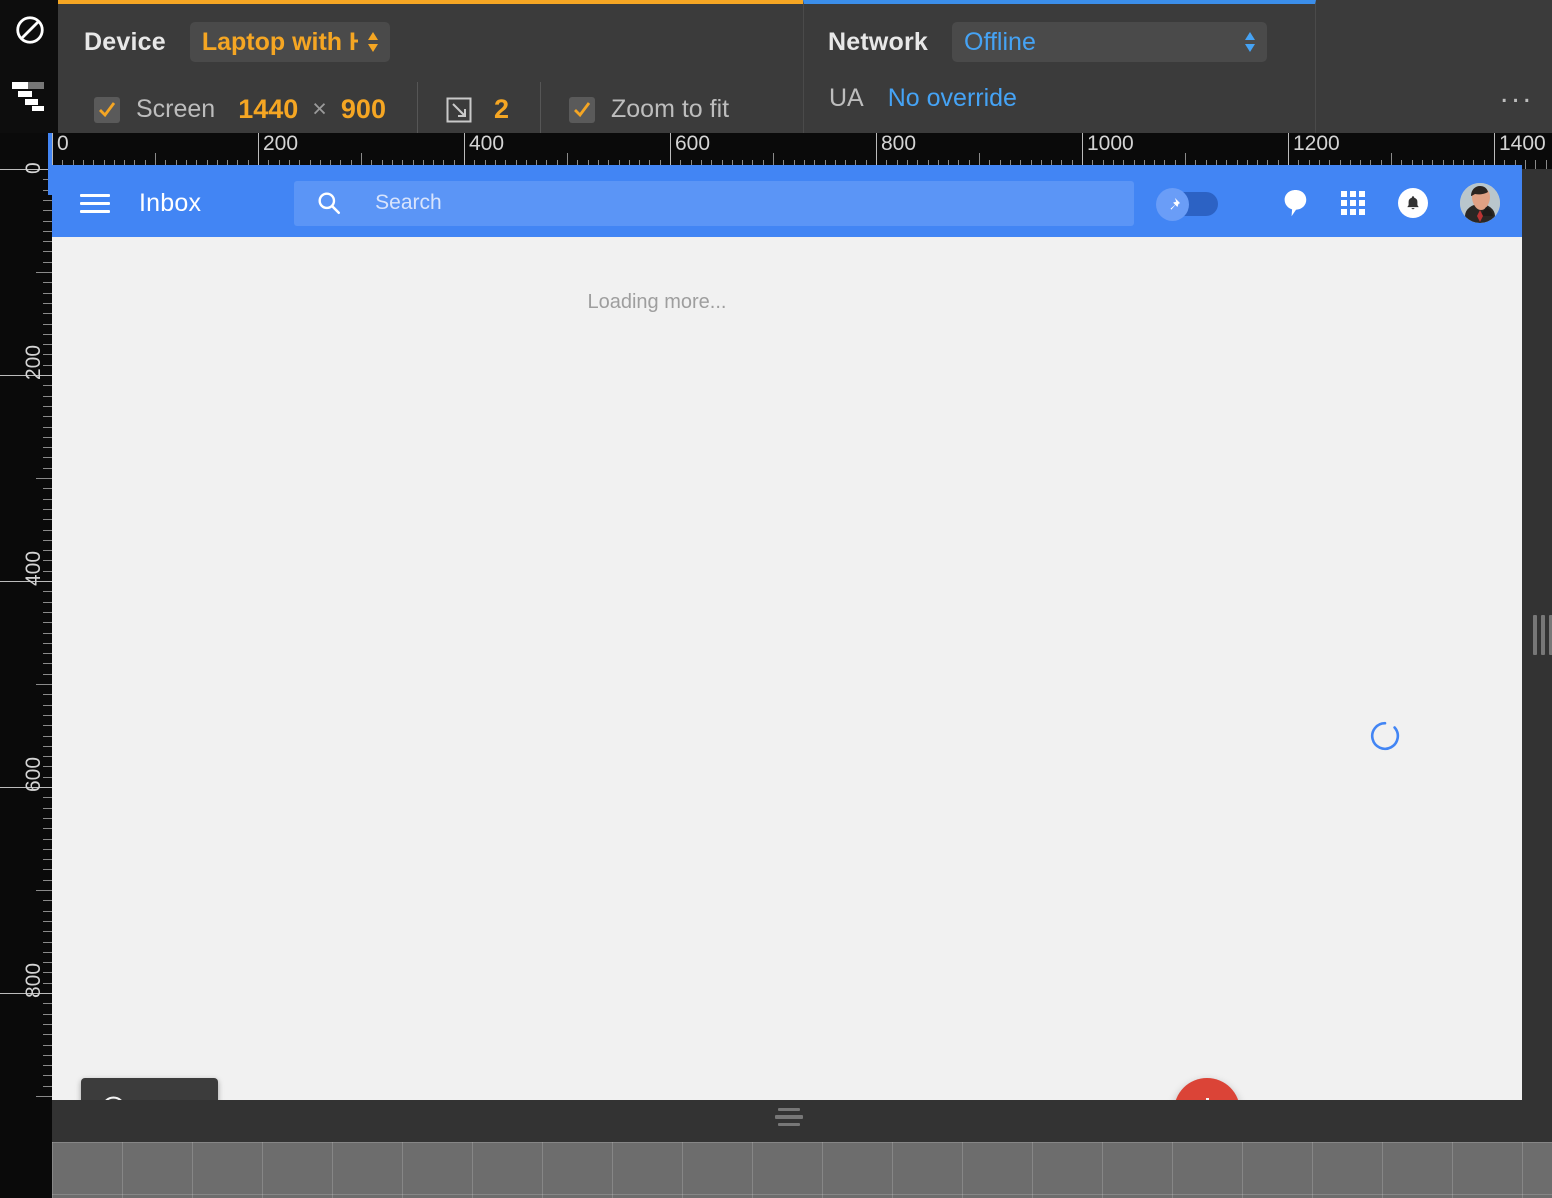  I want to click on vertical-drag-handle, so click(1542, 635).